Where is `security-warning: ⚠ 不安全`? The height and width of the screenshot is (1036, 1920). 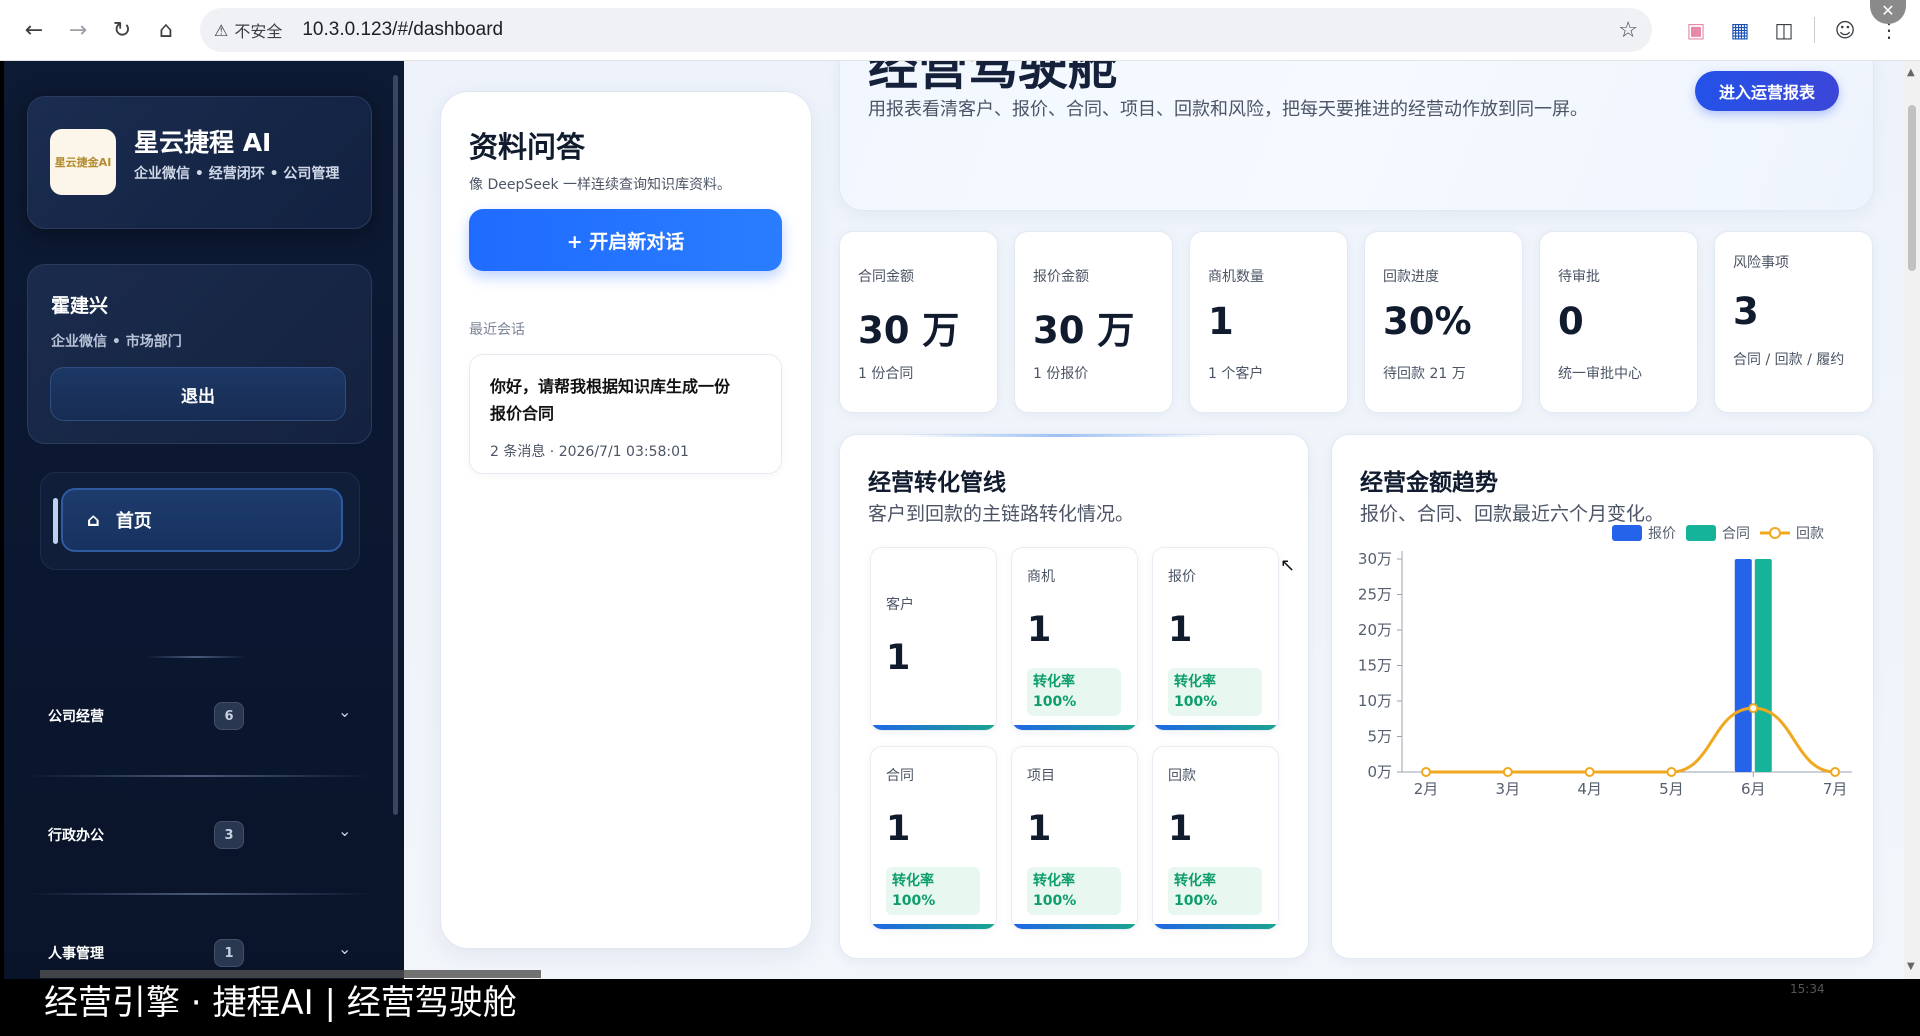 security-warning: ⚠ 不安全 is located at coordinates (248, 30).